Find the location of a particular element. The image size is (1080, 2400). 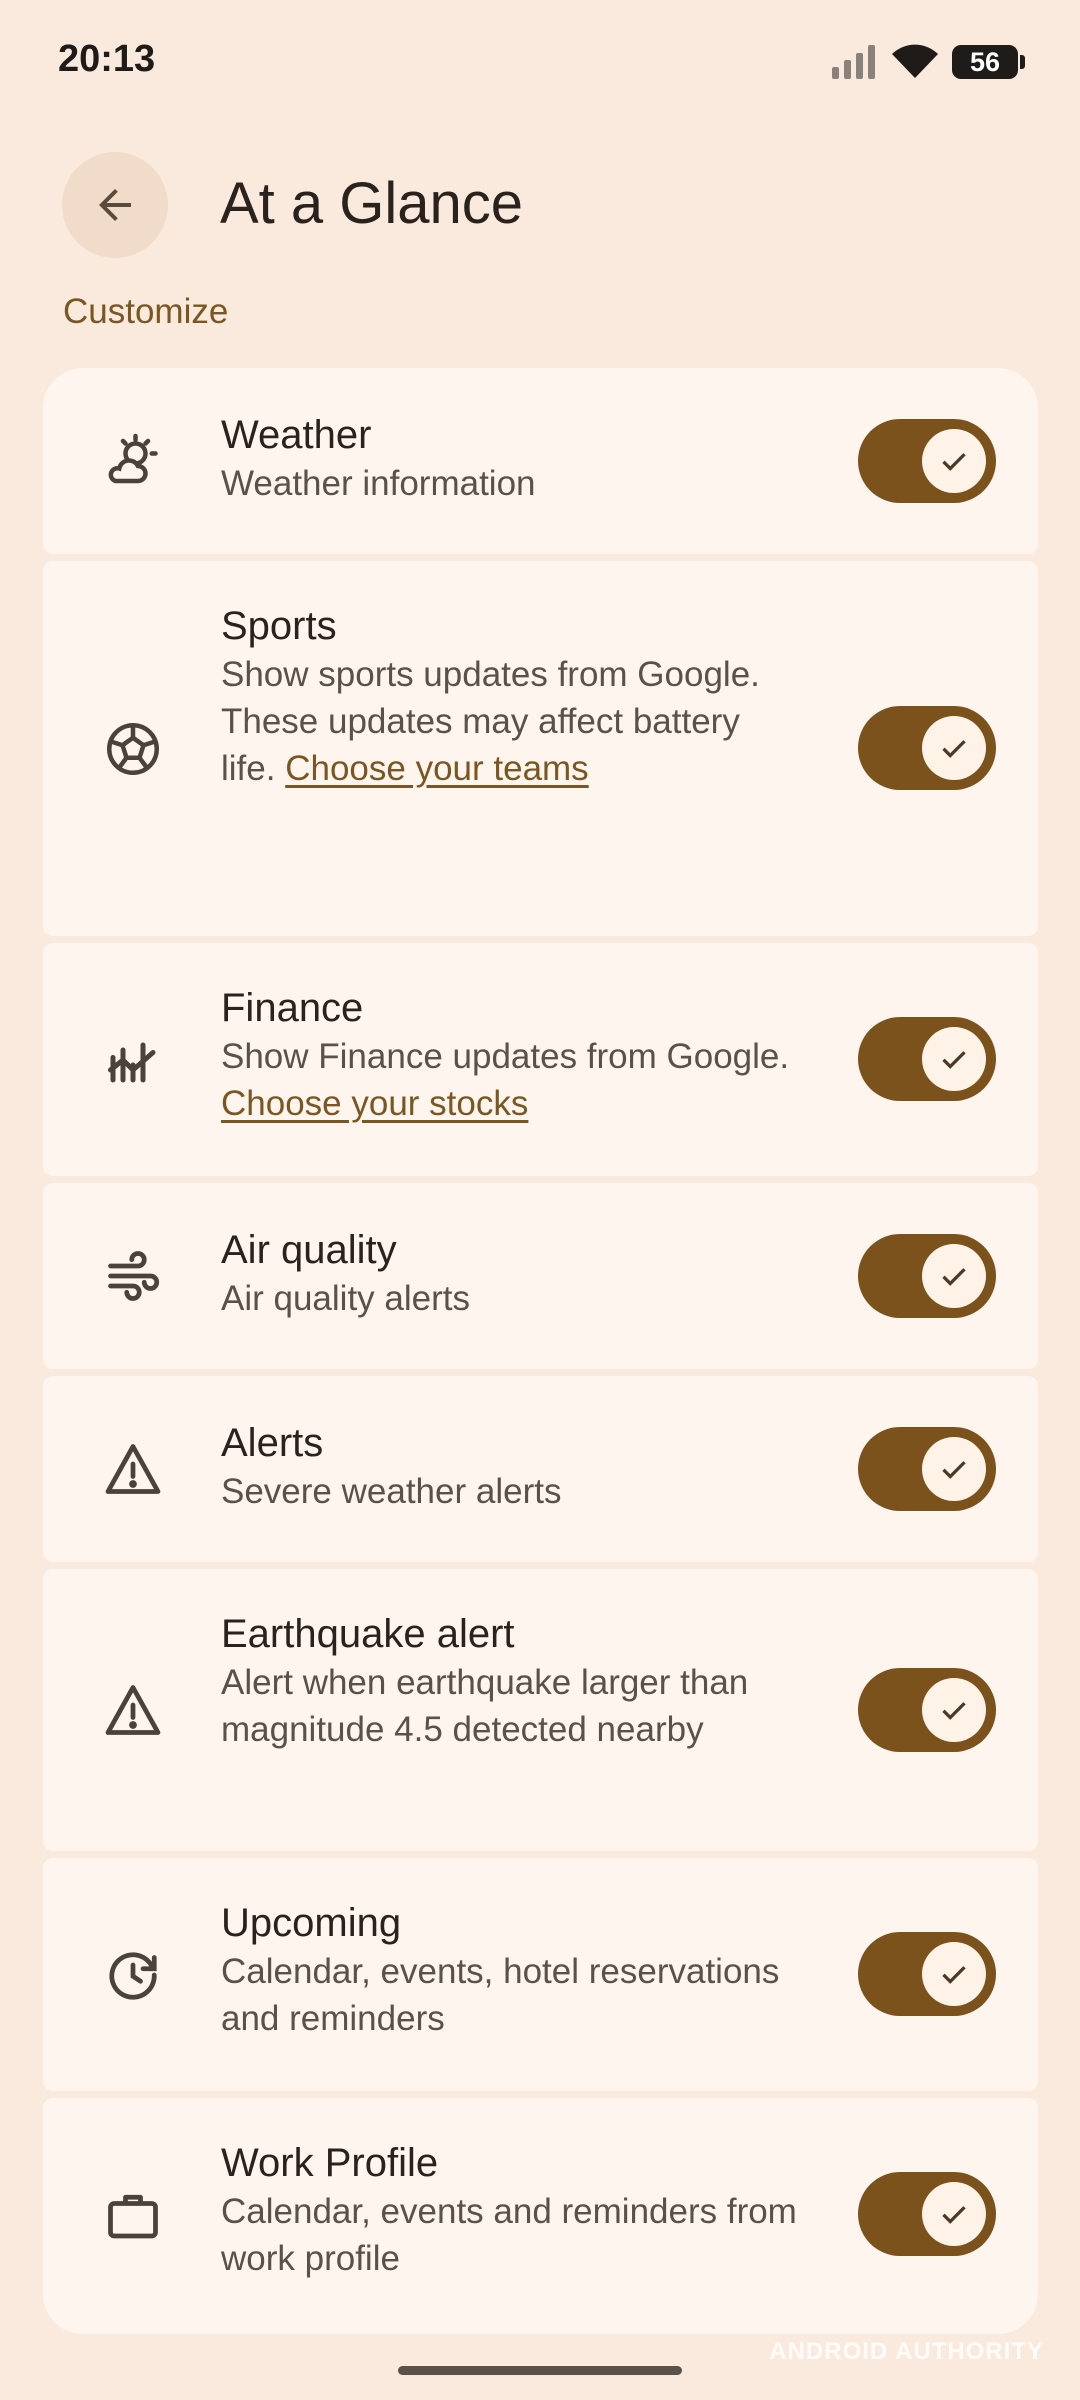

arrow-back-icon is located at coordinates (115, 205).